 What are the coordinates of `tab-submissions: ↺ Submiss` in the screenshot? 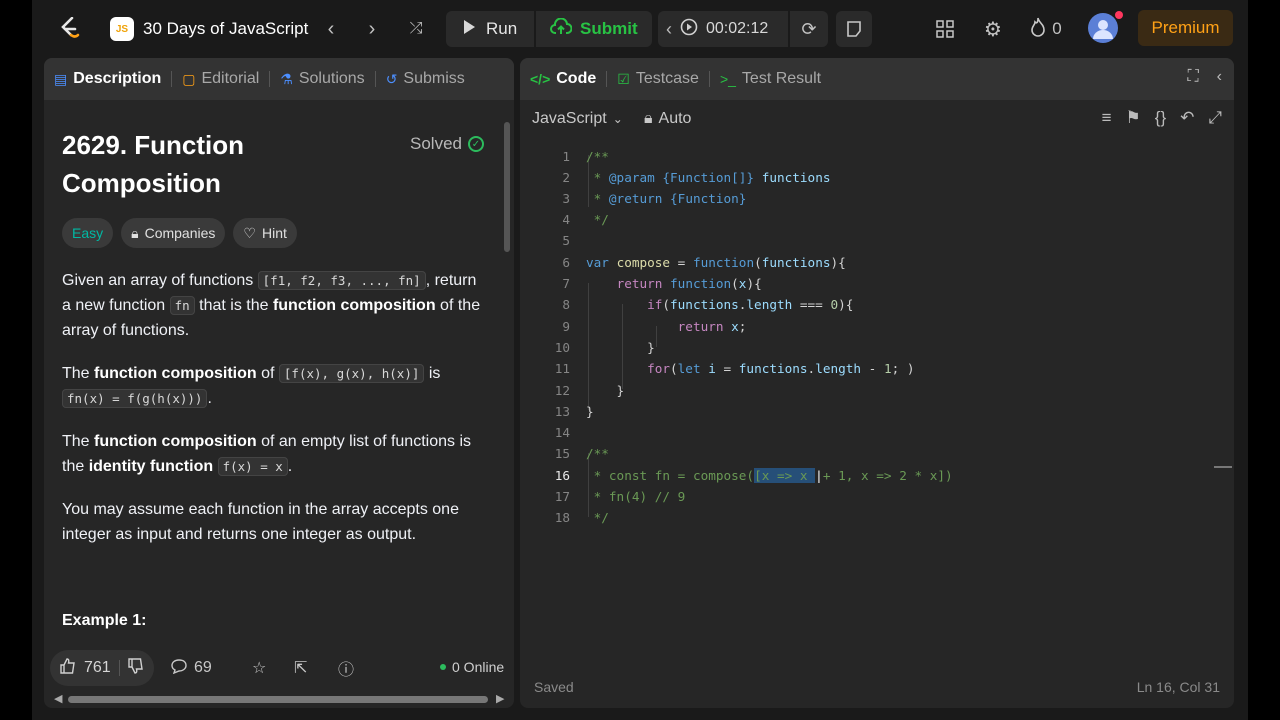 It's located at (425, 79).